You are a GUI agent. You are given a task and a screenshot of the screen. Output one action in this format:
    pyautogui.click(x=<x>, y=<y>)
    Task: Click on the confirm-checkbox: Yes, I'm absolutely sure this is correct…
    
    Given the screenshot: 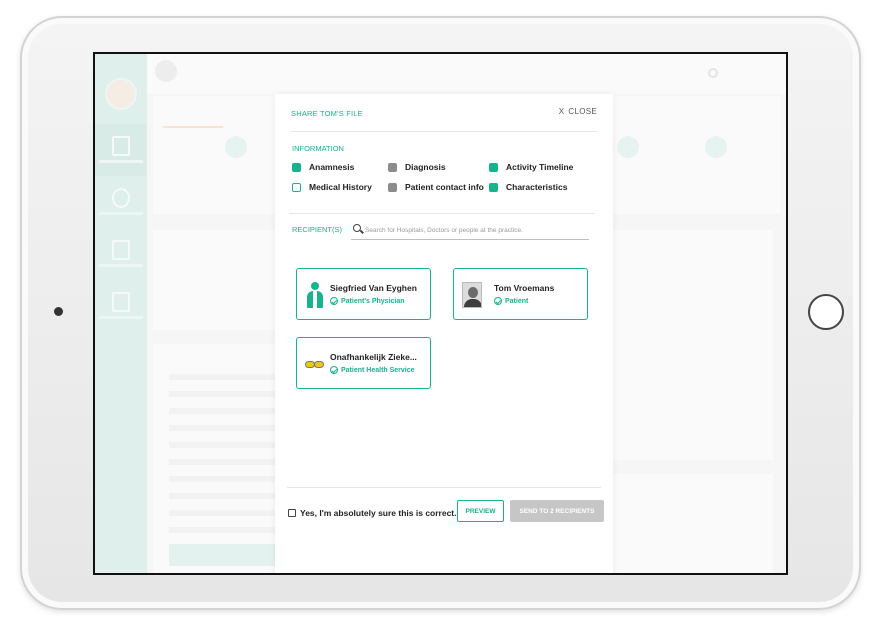 What is the action you would take?
    pyautogui.click(x=372, y=513)
    